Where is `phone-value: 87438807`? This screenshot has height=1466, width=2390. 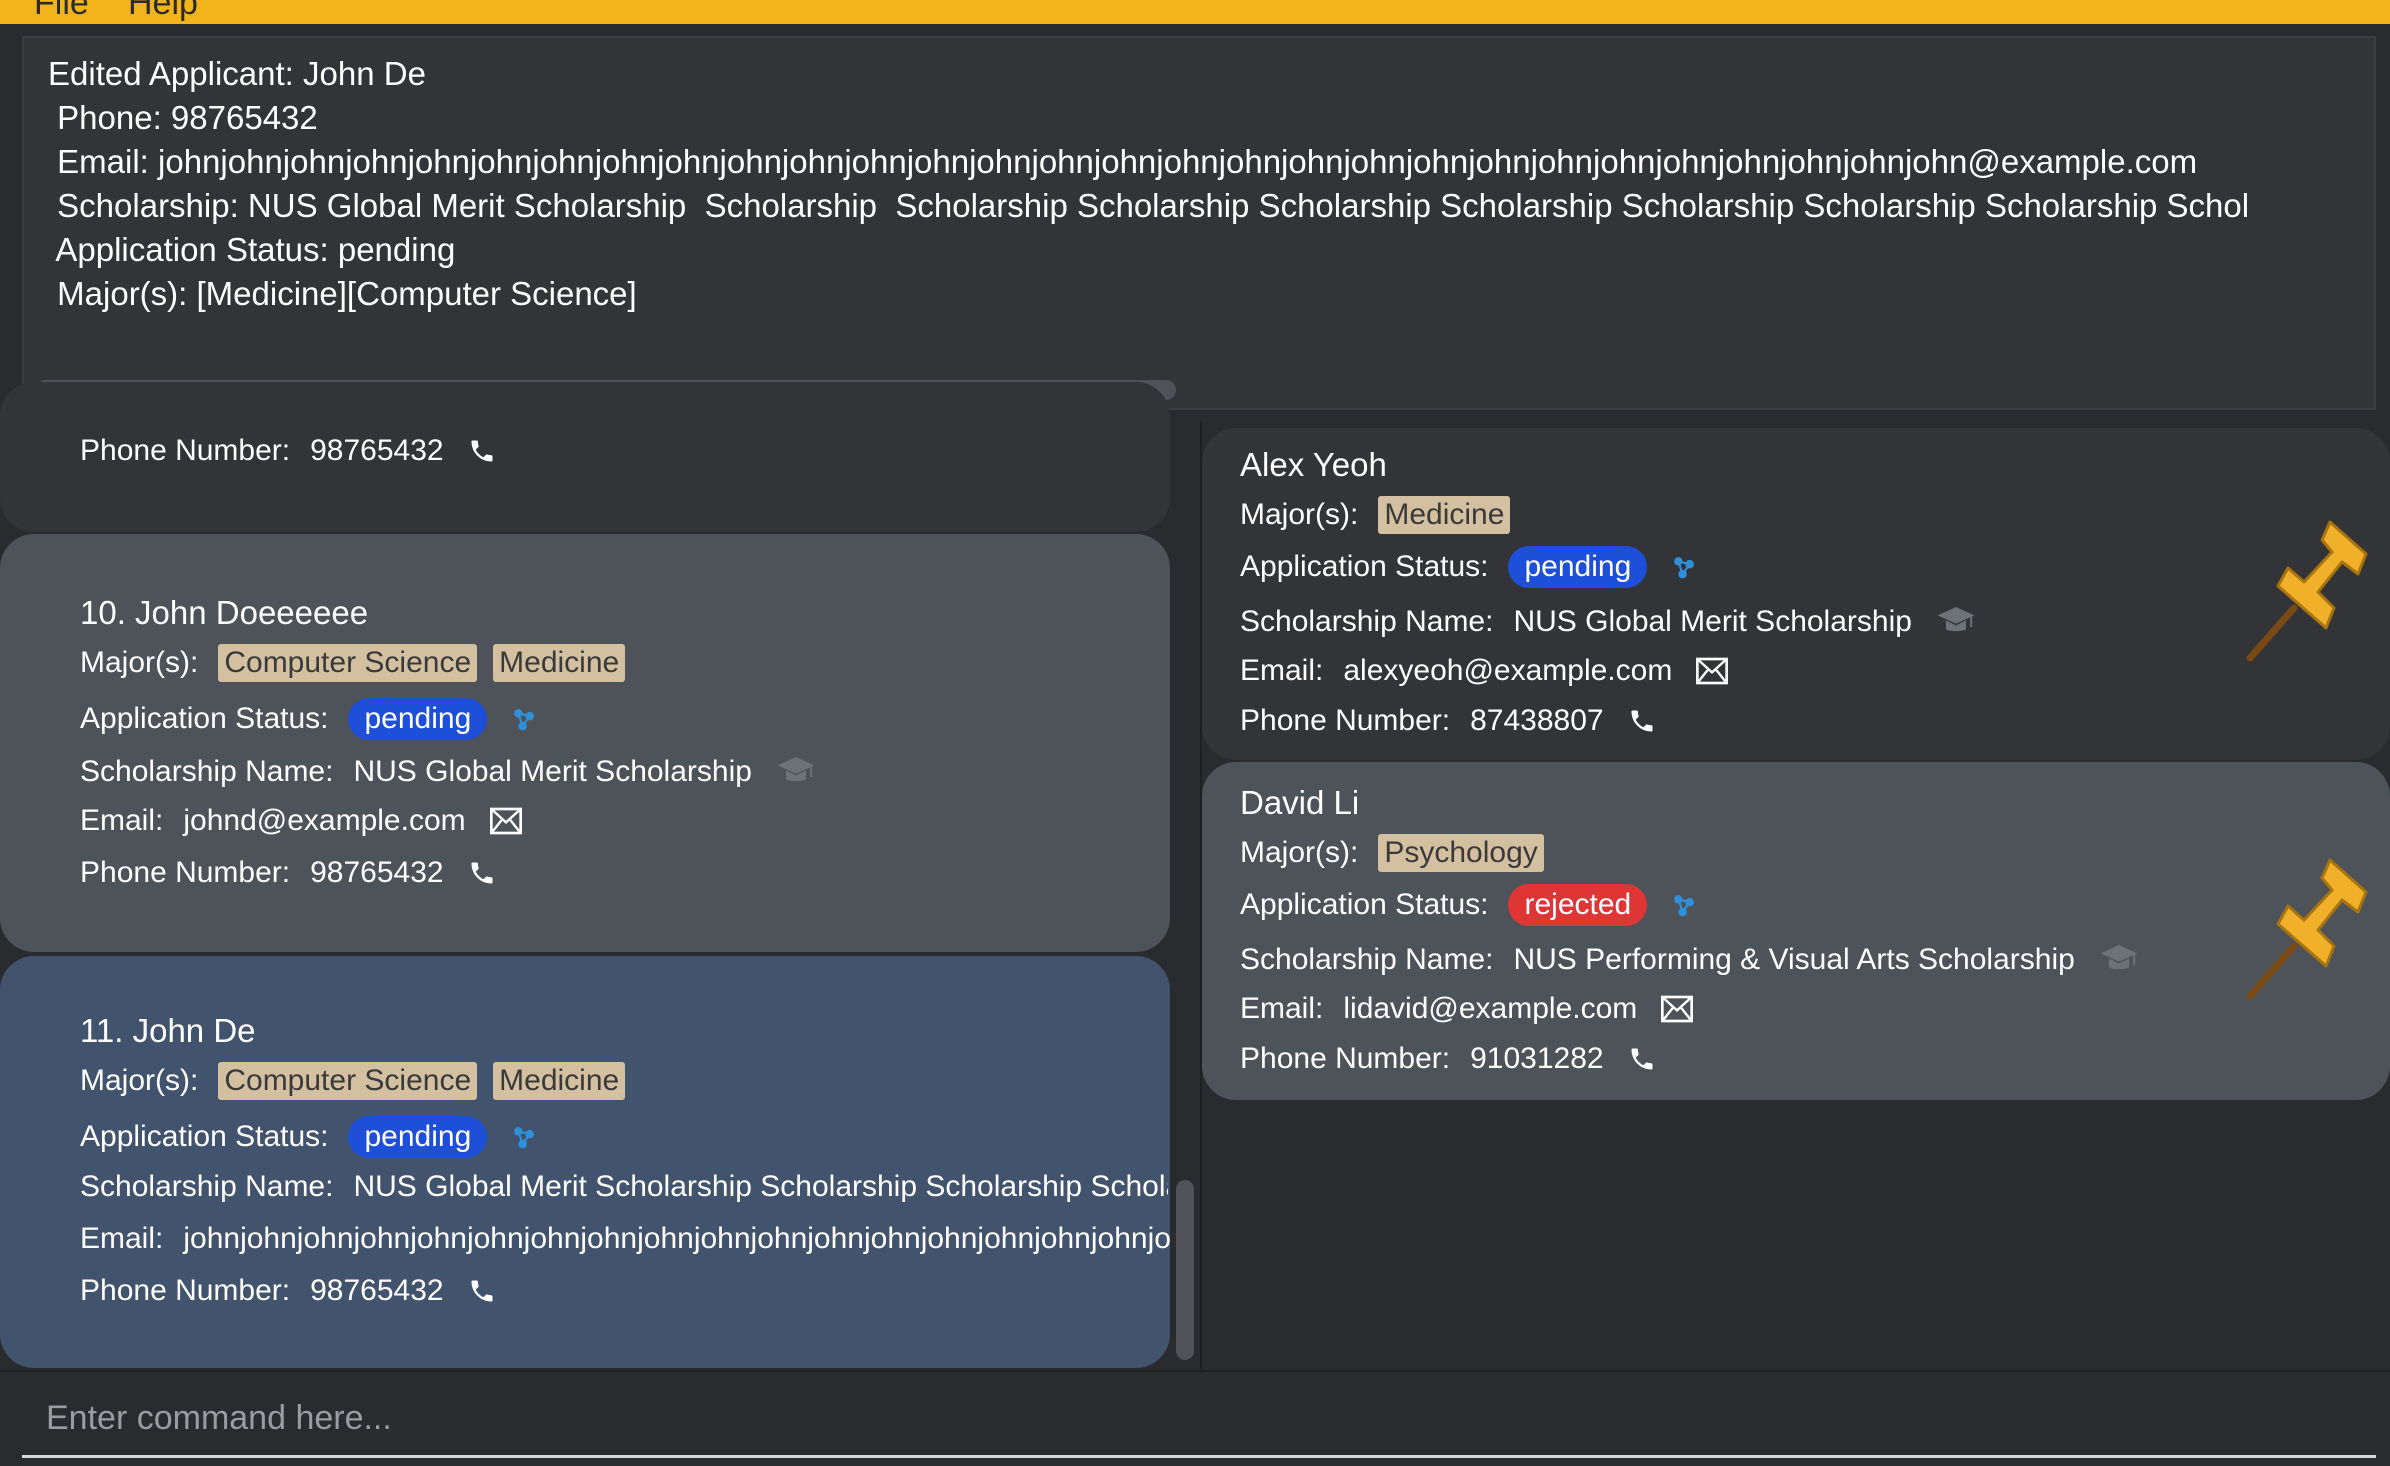 phone-value: 87438807 is located at coordinates (1537, 720).